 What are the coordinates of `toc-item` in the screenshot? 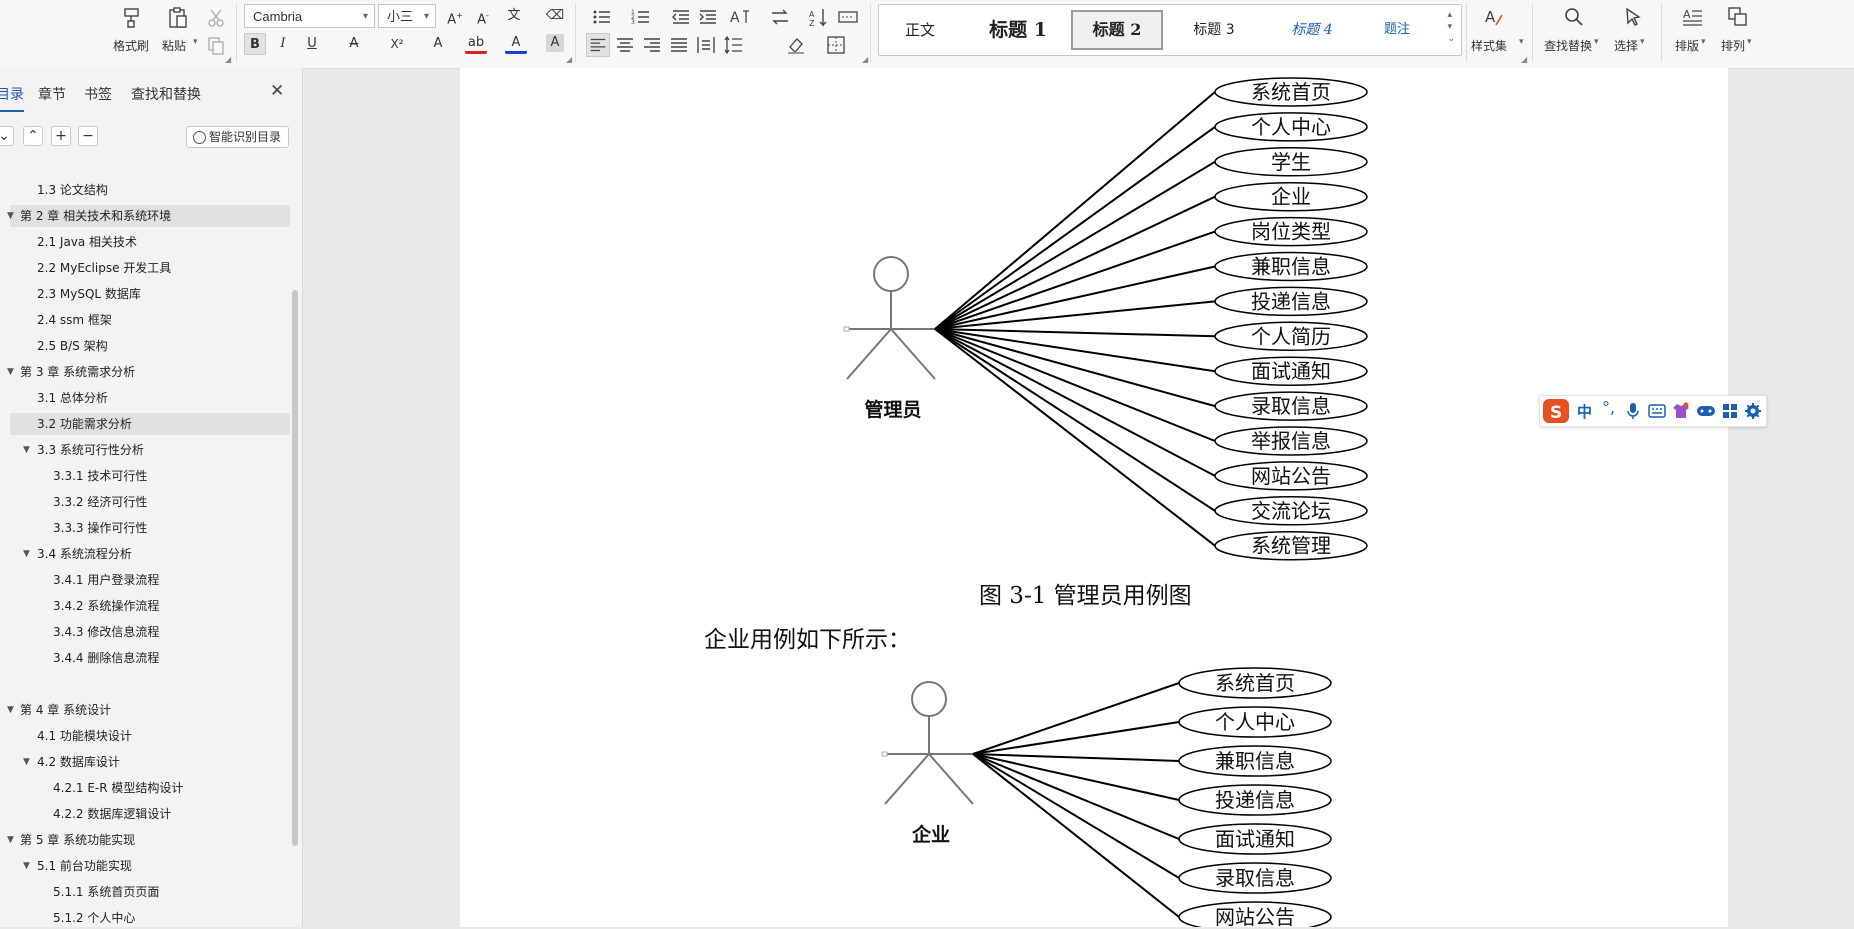 It's located at (145, 684).